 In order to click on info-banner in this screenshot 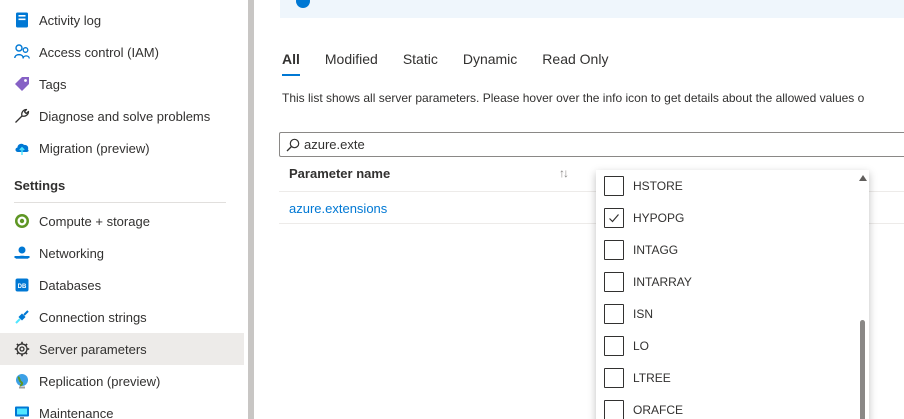, I will do `click(592, 9)`.